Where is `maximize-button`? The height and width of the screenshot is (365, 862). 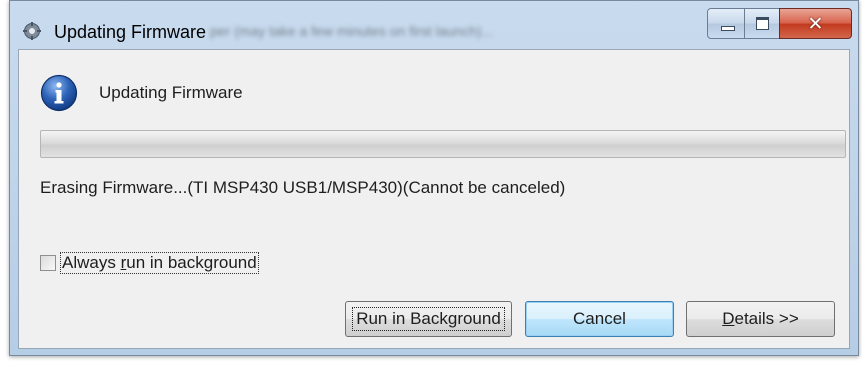 maximize-button is located at coordinates (762, 23).